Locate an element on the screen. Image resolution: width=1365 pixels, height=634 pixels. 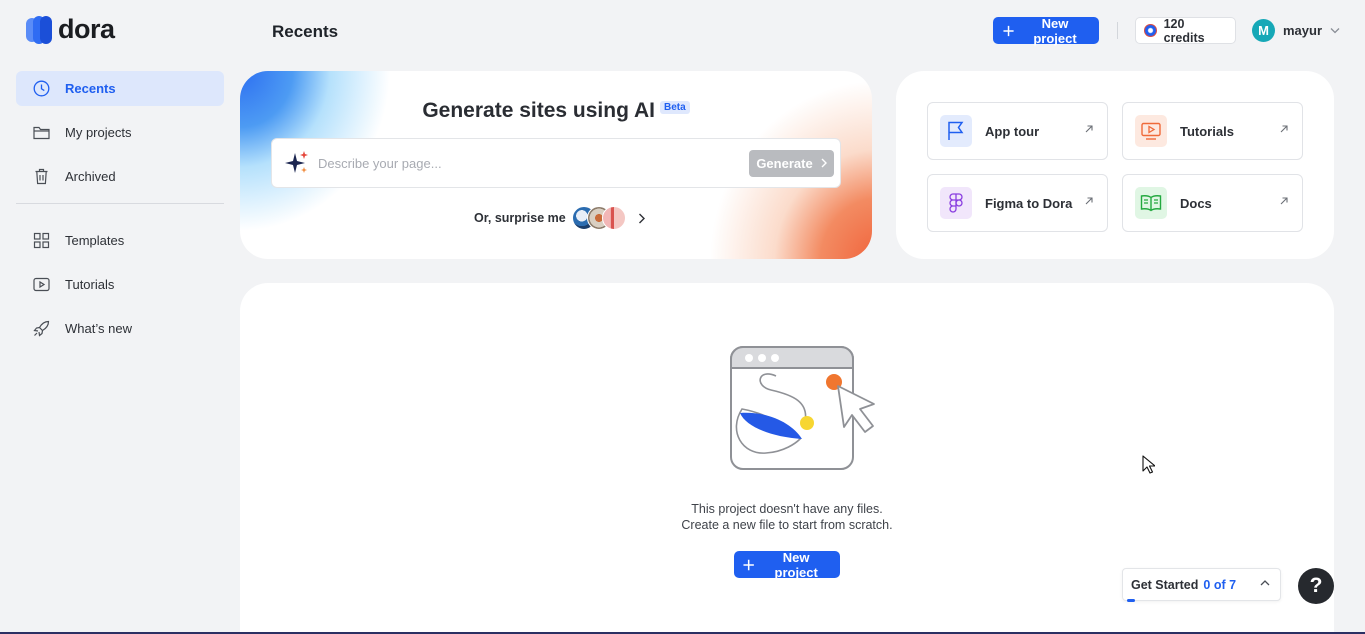
credits-badge: 120 credits is located at coordinates (1185, 30).